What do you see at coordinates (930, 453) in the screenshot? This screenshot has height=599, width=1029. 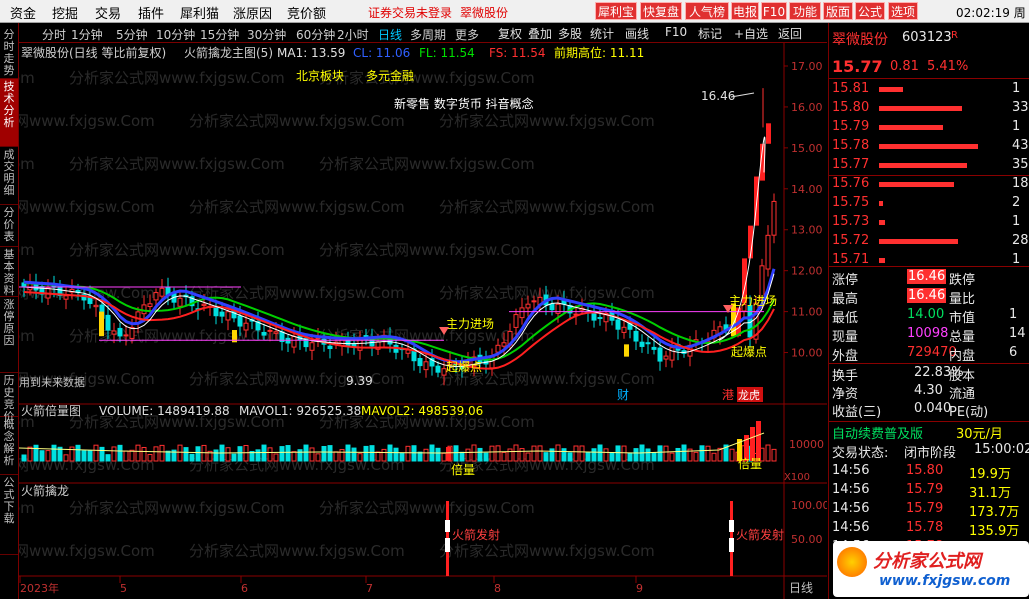 I see `state-value: 闭市阶段` at bounding box center [930, 453].